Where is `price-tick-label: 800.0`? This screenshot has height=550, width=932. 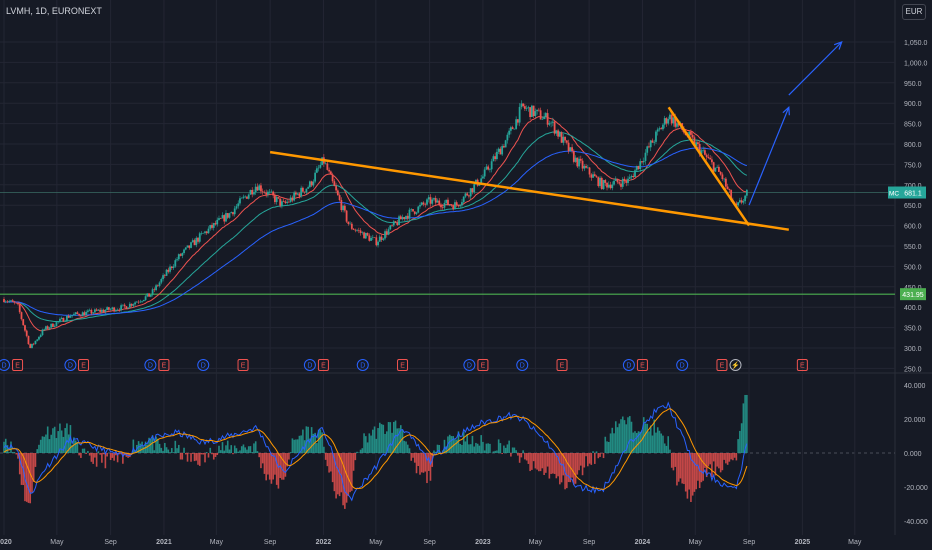 price-tick-label: 800.0 is located at coordinates (913, 145).